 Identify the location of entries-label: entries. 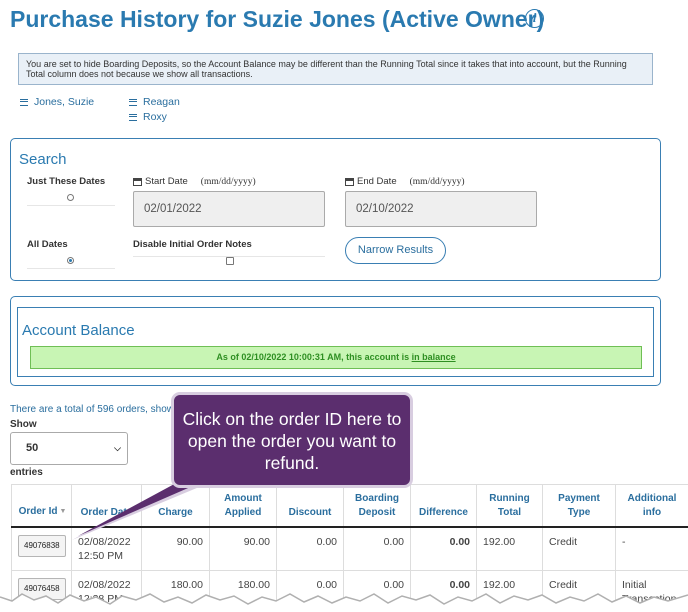
(26, 472).